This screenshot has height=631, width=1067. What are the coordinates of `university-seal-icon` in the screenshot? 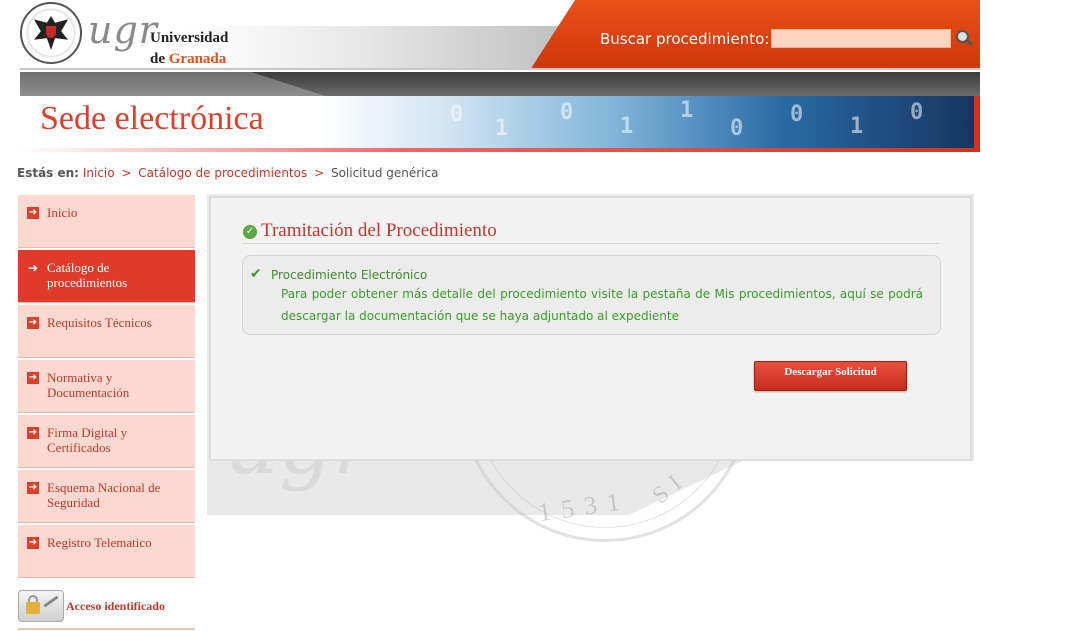 It's located at (51, 33).